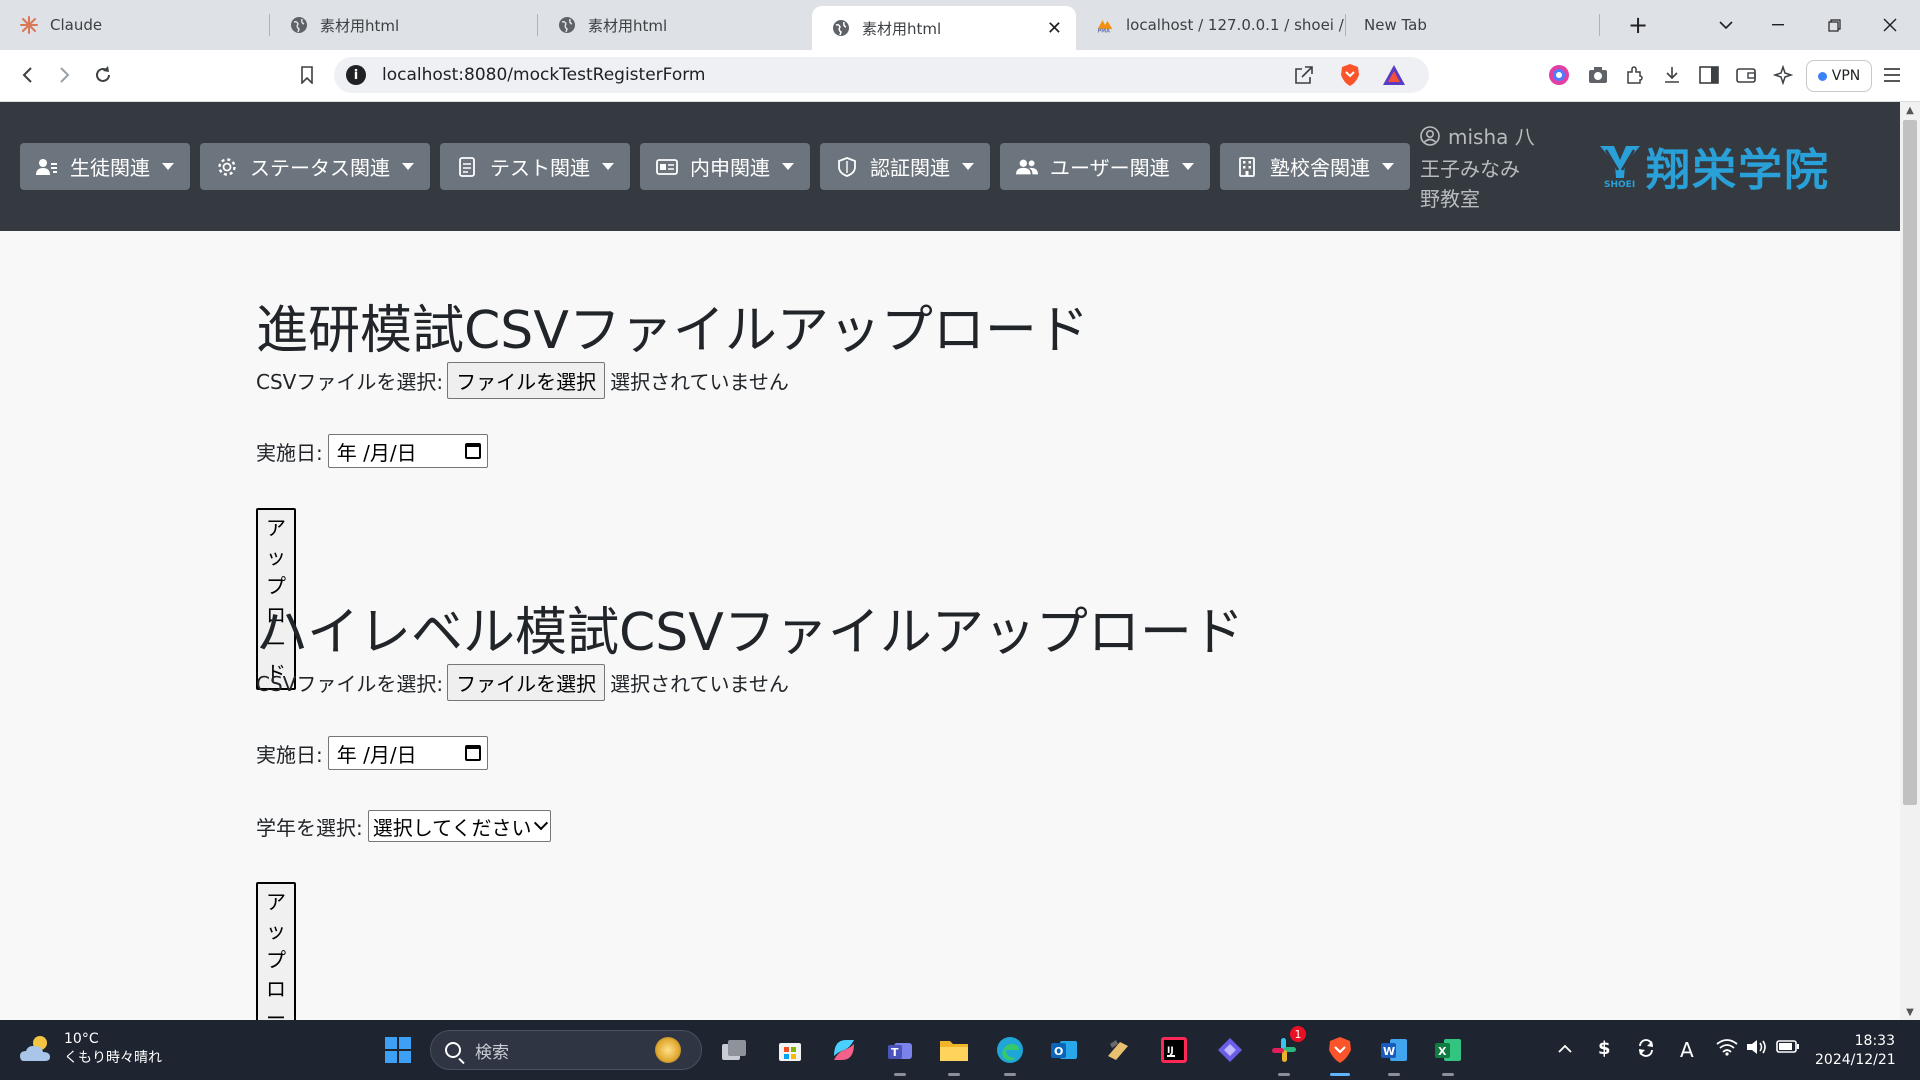 This screenshot has width=1920, height=1080. What do you see at coordinates (526, 682) in the screenshot?
I see `highlevel-file-button: ファイルを選択` at bounding box center [526, 682].